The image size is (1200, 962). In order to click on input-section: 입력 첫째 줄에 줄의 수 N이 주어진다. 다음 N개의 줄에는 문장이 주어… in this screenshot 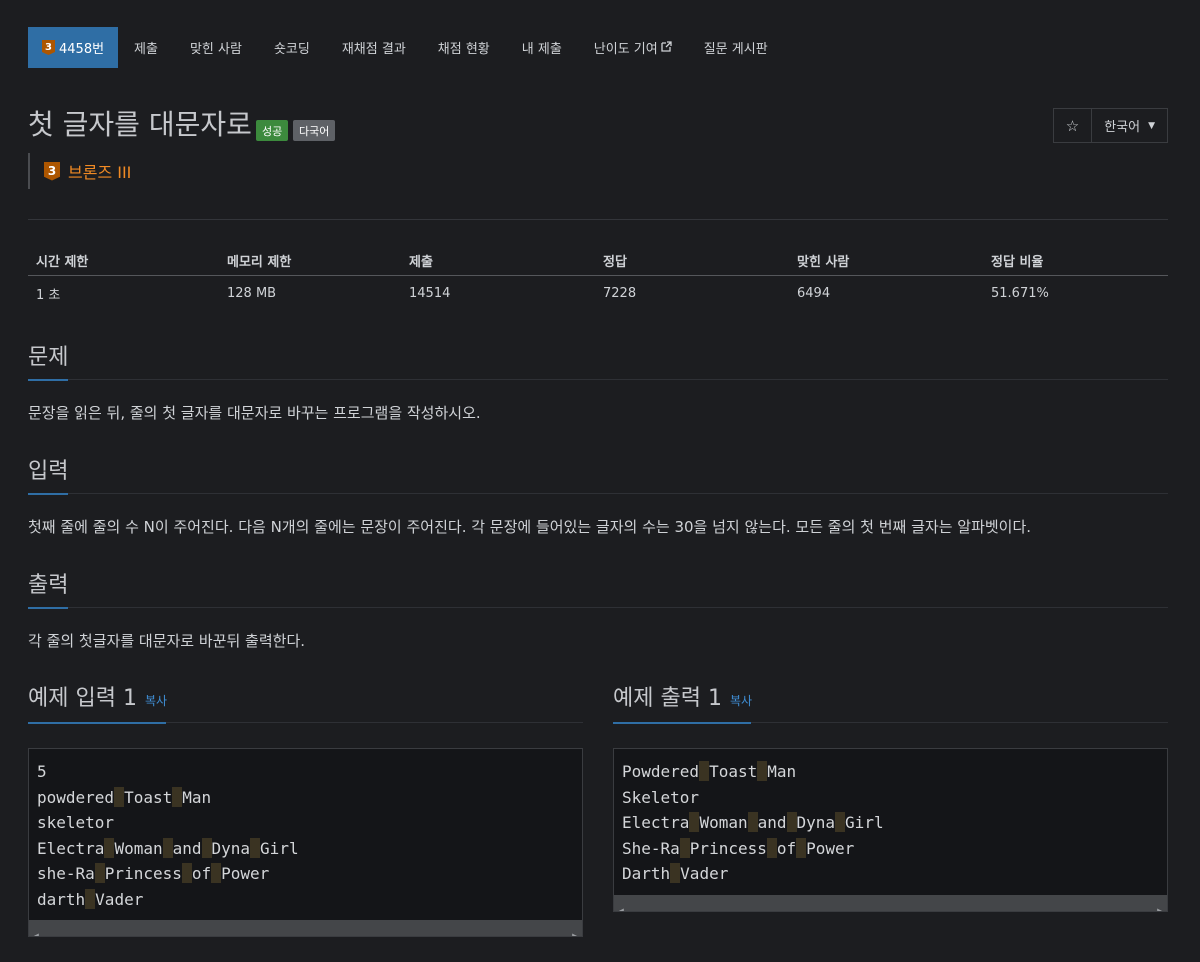, I will do `click(598, 497)`.